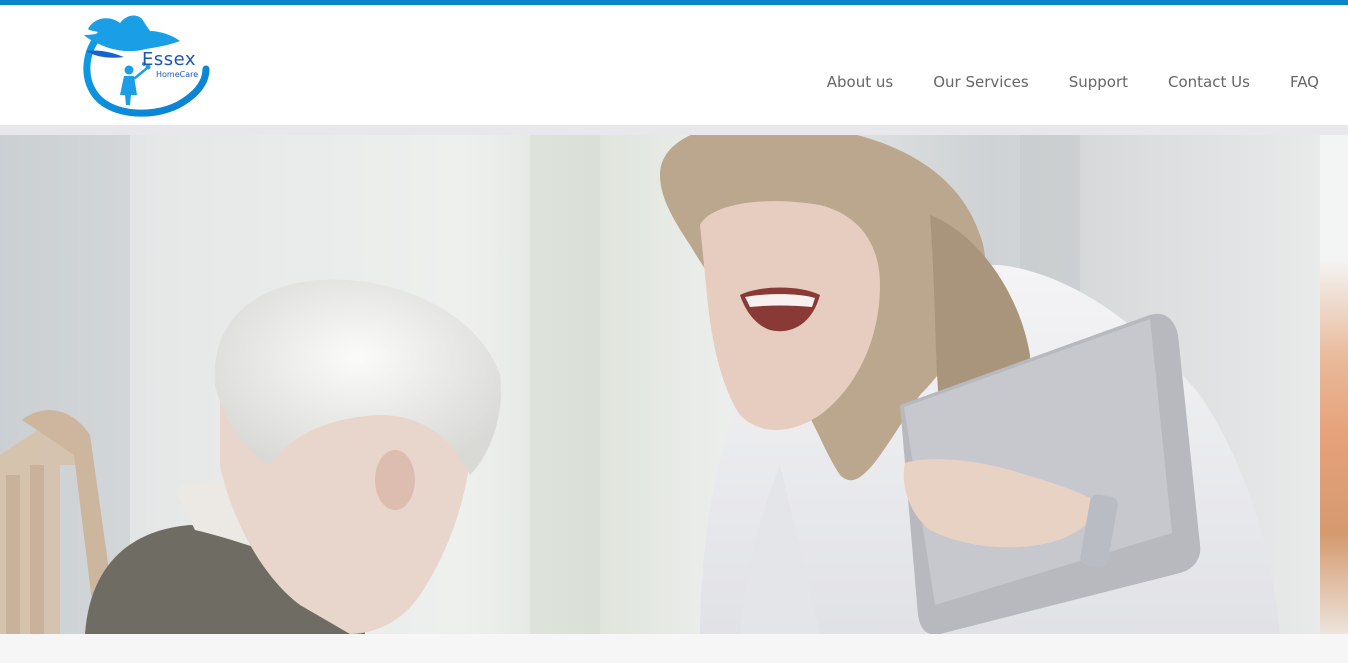  I want to click on logo-tagline: HomeCare, so click(177, 74).